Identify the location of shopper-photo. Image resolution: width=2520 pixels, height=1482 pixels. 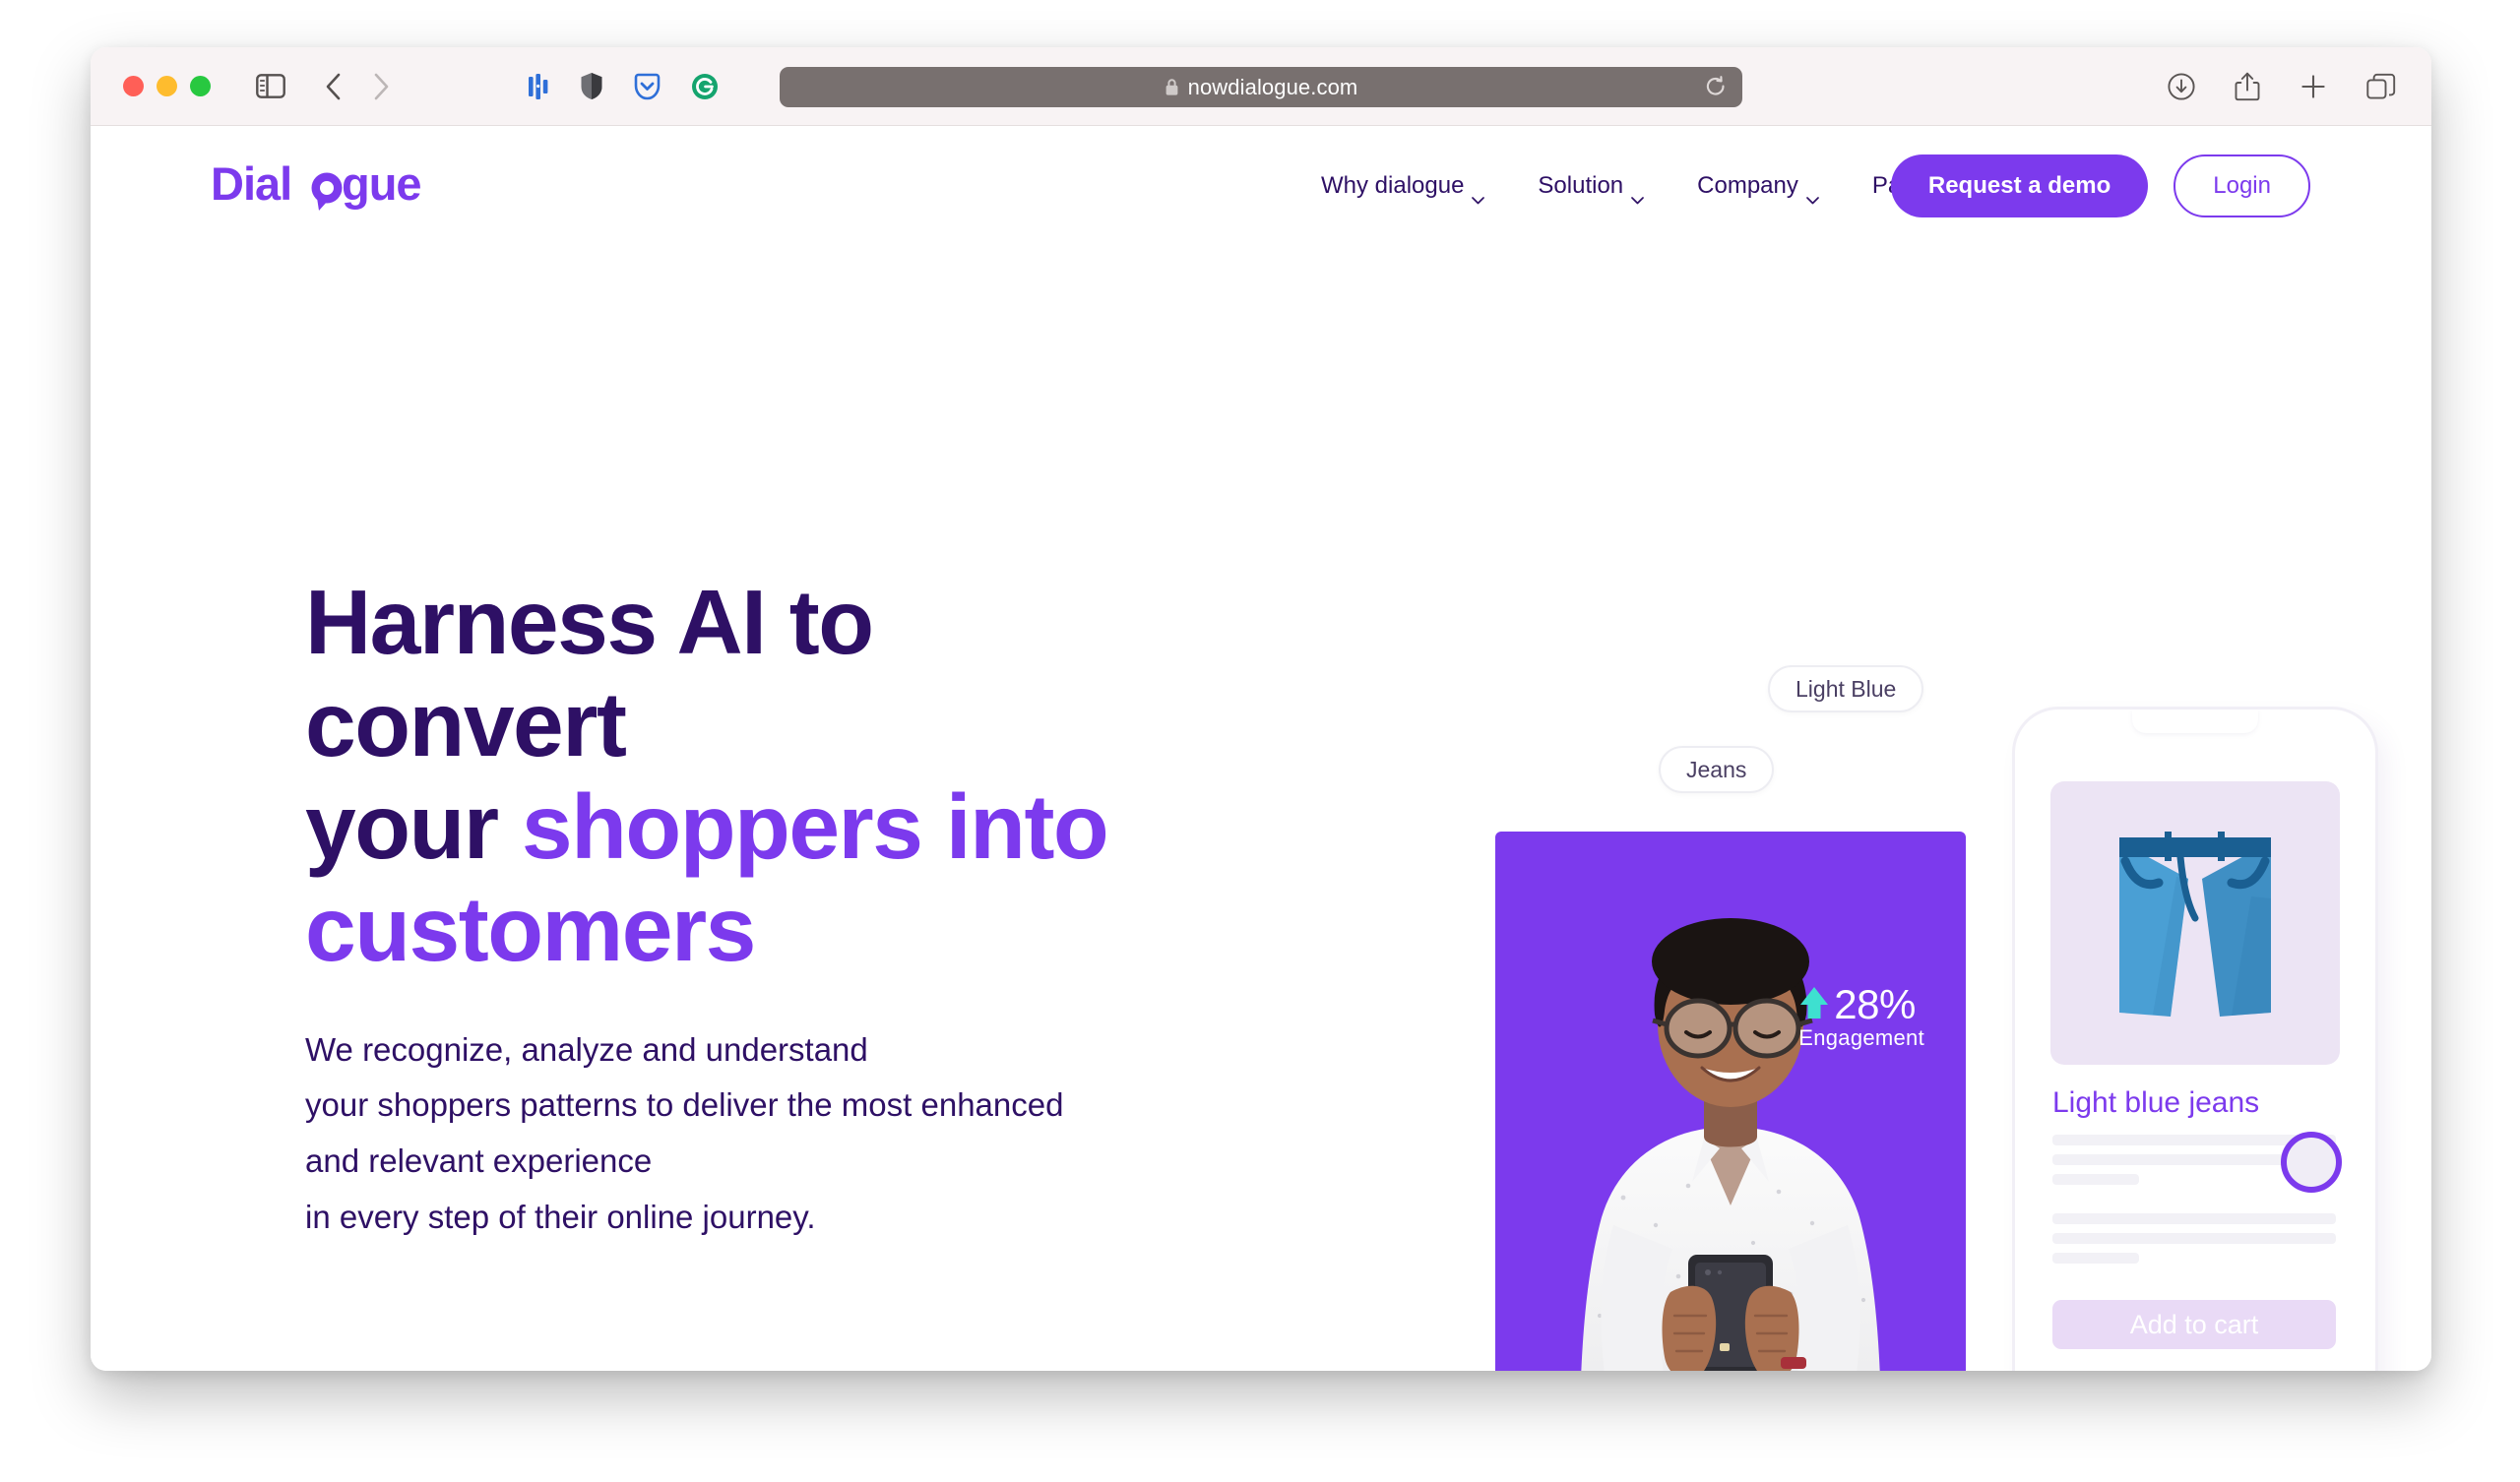
(1730, 1144).